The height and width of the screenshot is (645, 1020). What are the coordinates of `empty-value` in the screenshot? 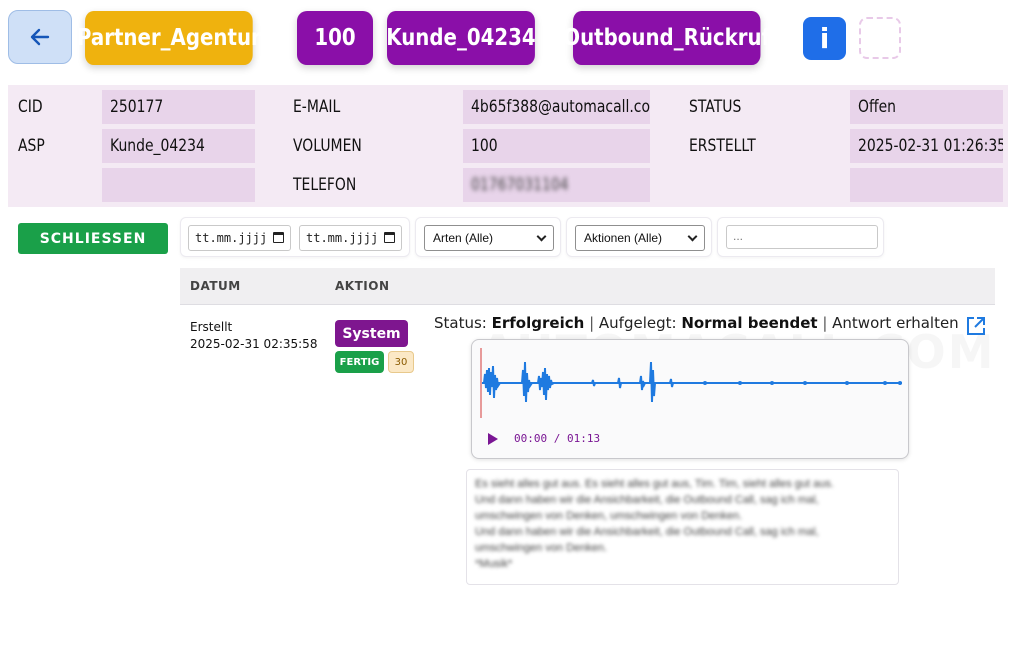 It's located at (178, 185).